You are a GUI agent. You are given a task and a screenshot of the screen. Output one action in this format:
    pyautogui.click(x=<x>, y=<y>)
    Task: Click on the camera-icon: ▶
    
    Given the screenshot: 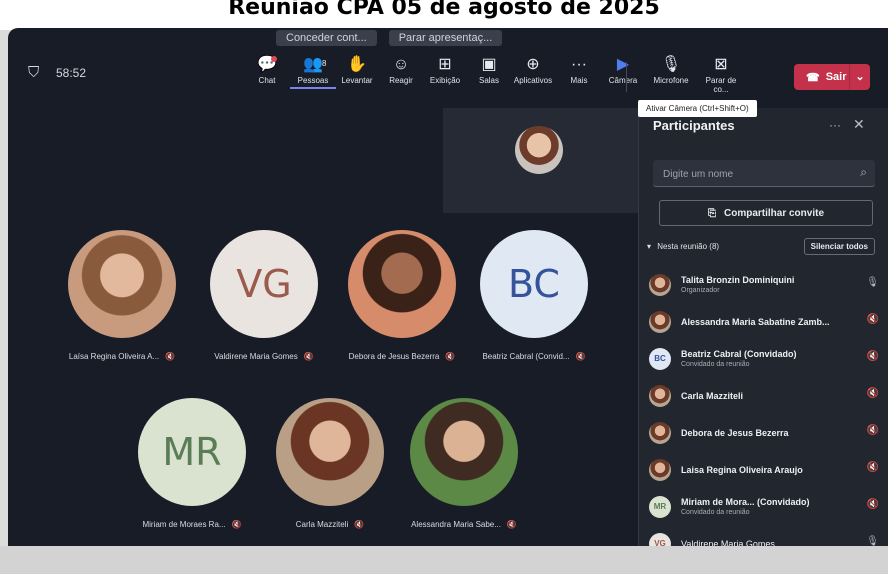 What is the action you would take?
    pyautogui.click(x=623, y=64)
    